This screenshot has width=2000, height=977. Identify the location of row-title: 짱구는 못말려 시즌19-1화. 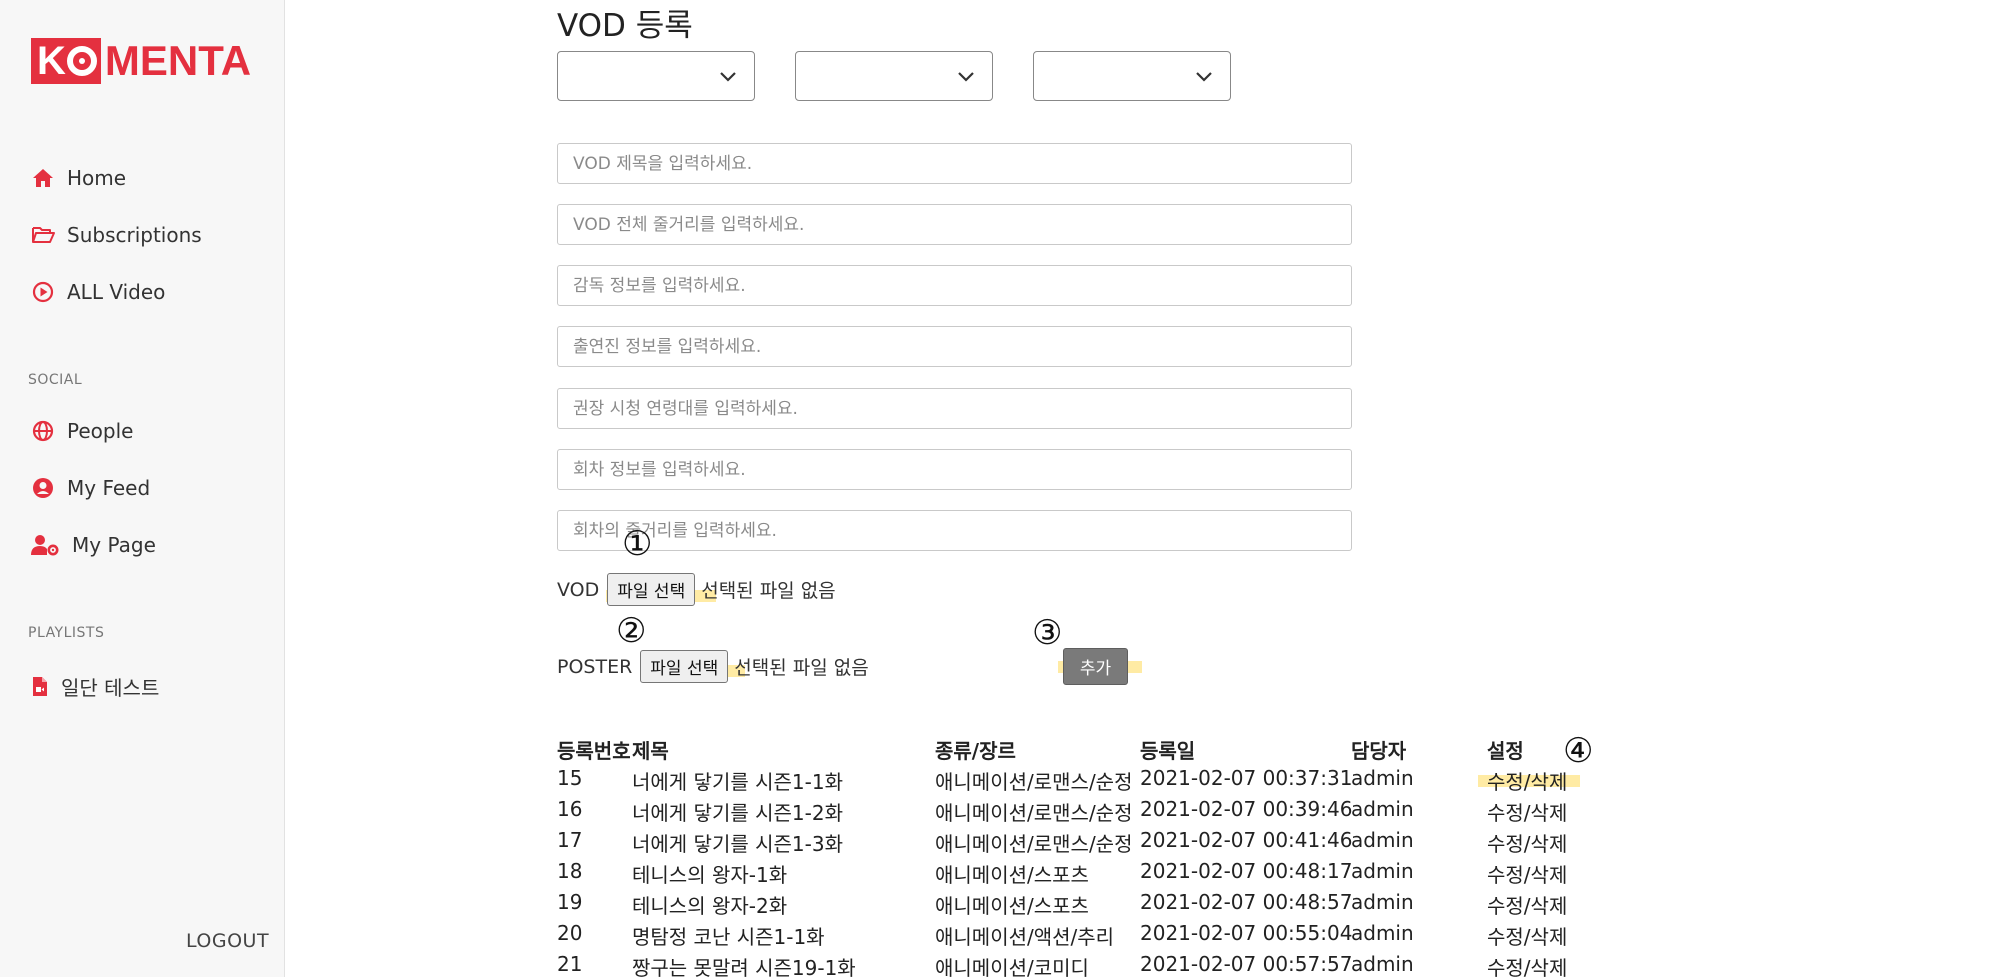
(744, 966).